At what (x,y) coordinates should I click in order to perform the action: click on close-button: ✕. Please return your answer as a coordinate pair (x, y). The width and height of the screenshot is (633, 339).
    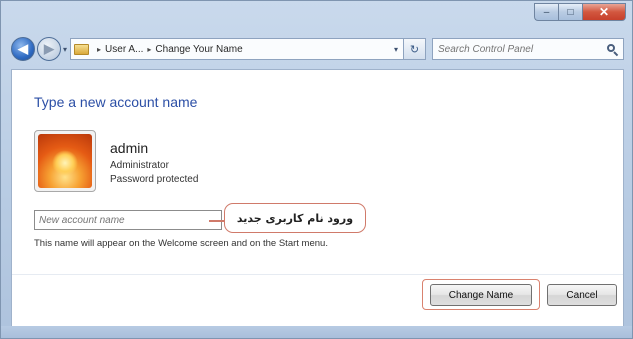
    Looking at the image, I should click on (604, 12).